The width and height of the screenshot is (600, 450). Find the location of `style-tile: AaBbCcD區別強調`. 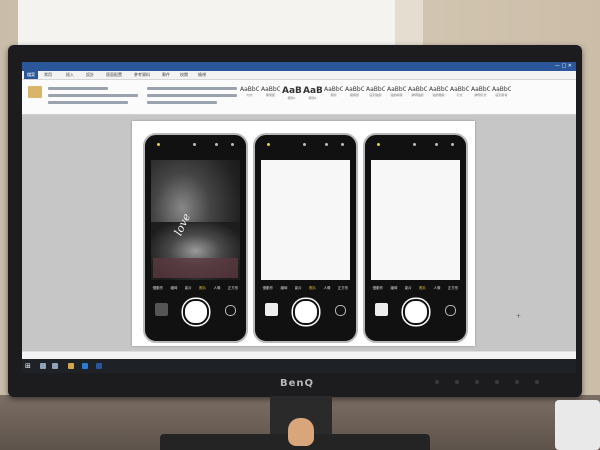

style-tile: AaBbCcD區別強調 is located at coordinates (375, 94).